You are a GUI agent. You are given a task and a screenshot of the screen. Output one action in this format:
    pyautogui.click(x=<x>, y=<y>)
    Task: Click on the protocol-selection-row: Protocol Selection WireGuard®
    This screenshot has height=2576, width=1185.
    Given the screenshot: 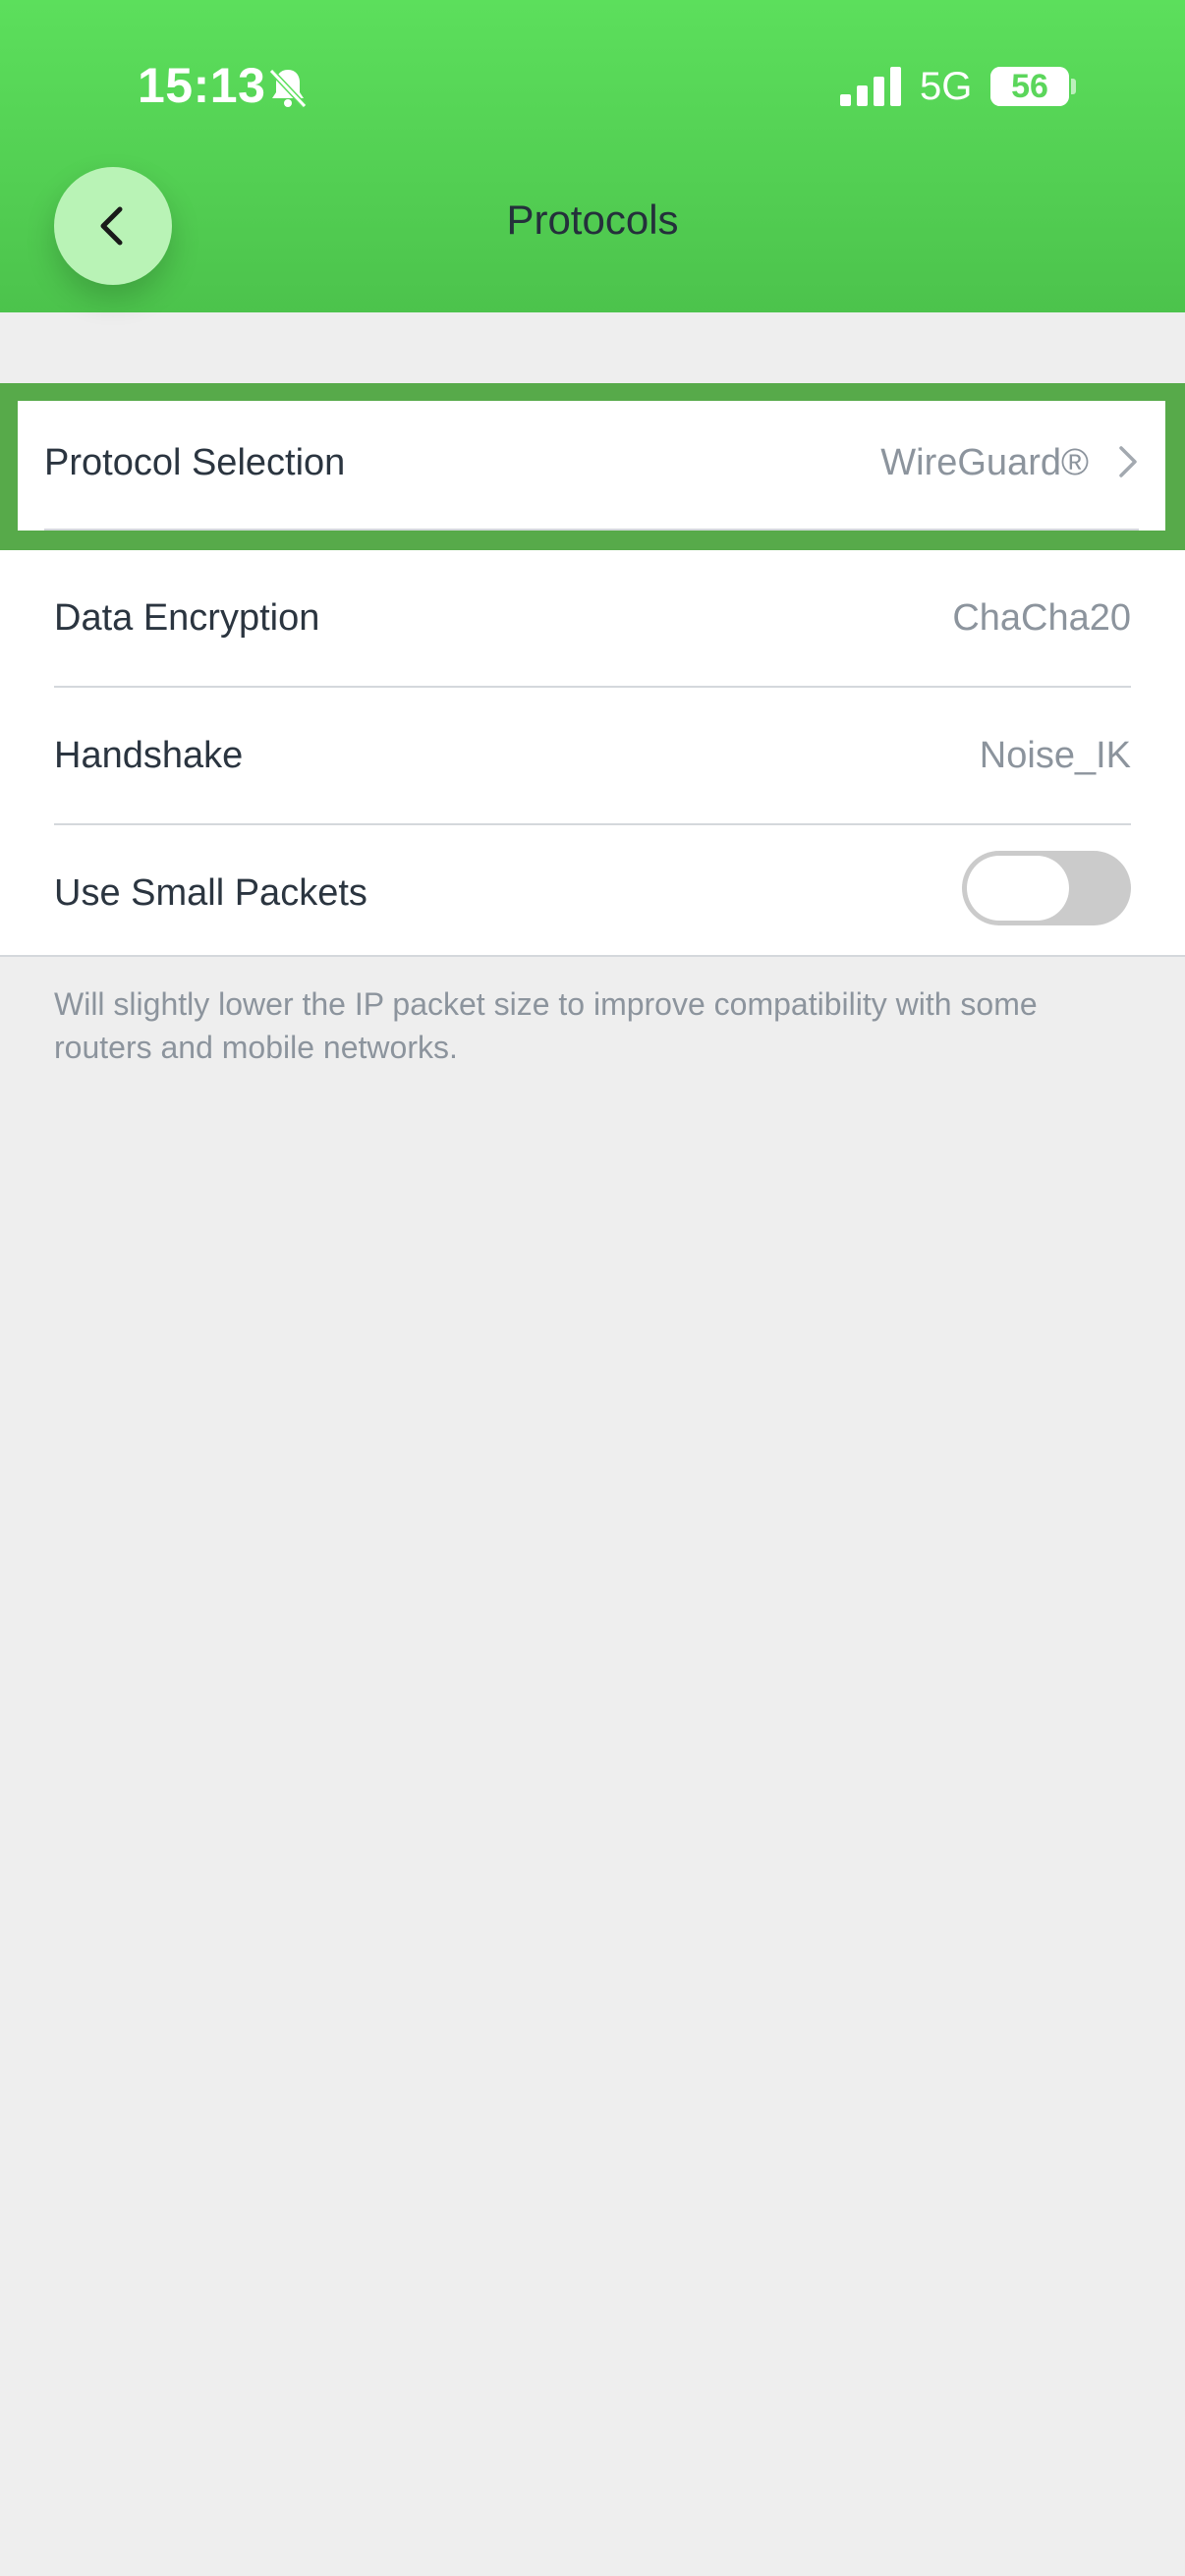 What is the action you would take?
    pyautogui.click(x=592, y=466)
    